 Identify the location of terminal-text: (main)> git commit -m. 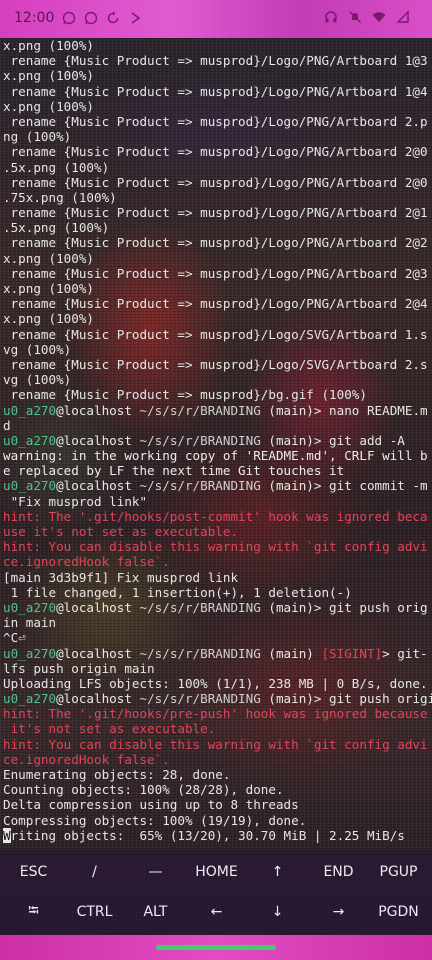
(348, 486).